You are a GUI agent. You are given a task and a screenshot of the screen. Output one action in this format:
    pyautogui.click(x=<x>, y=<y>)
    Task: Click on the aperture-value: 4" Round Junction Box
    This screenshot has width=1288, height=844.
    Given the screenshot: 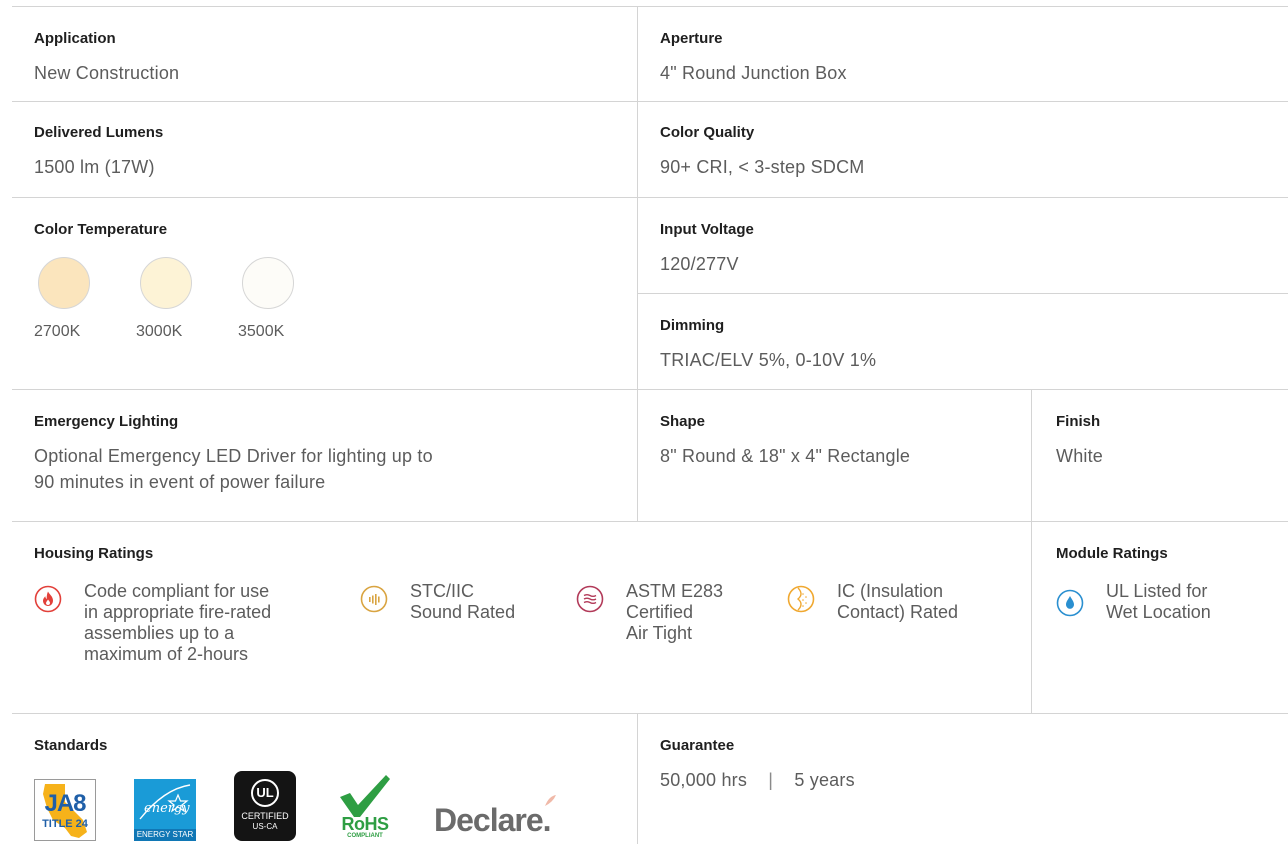 What is the action you would take?
    pyautogui.click(x=753, y=73)
    